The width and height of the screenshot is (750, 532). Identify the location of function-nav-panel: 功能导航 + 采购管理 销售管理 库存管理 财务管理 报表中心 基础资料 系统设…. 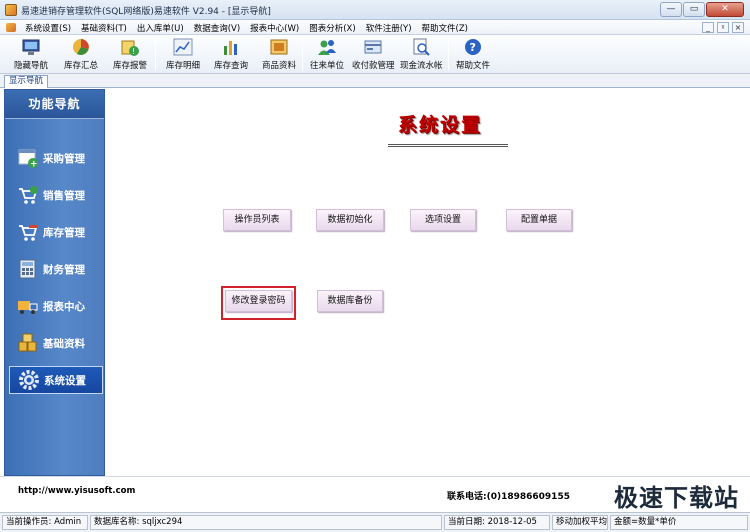
(54, 282).